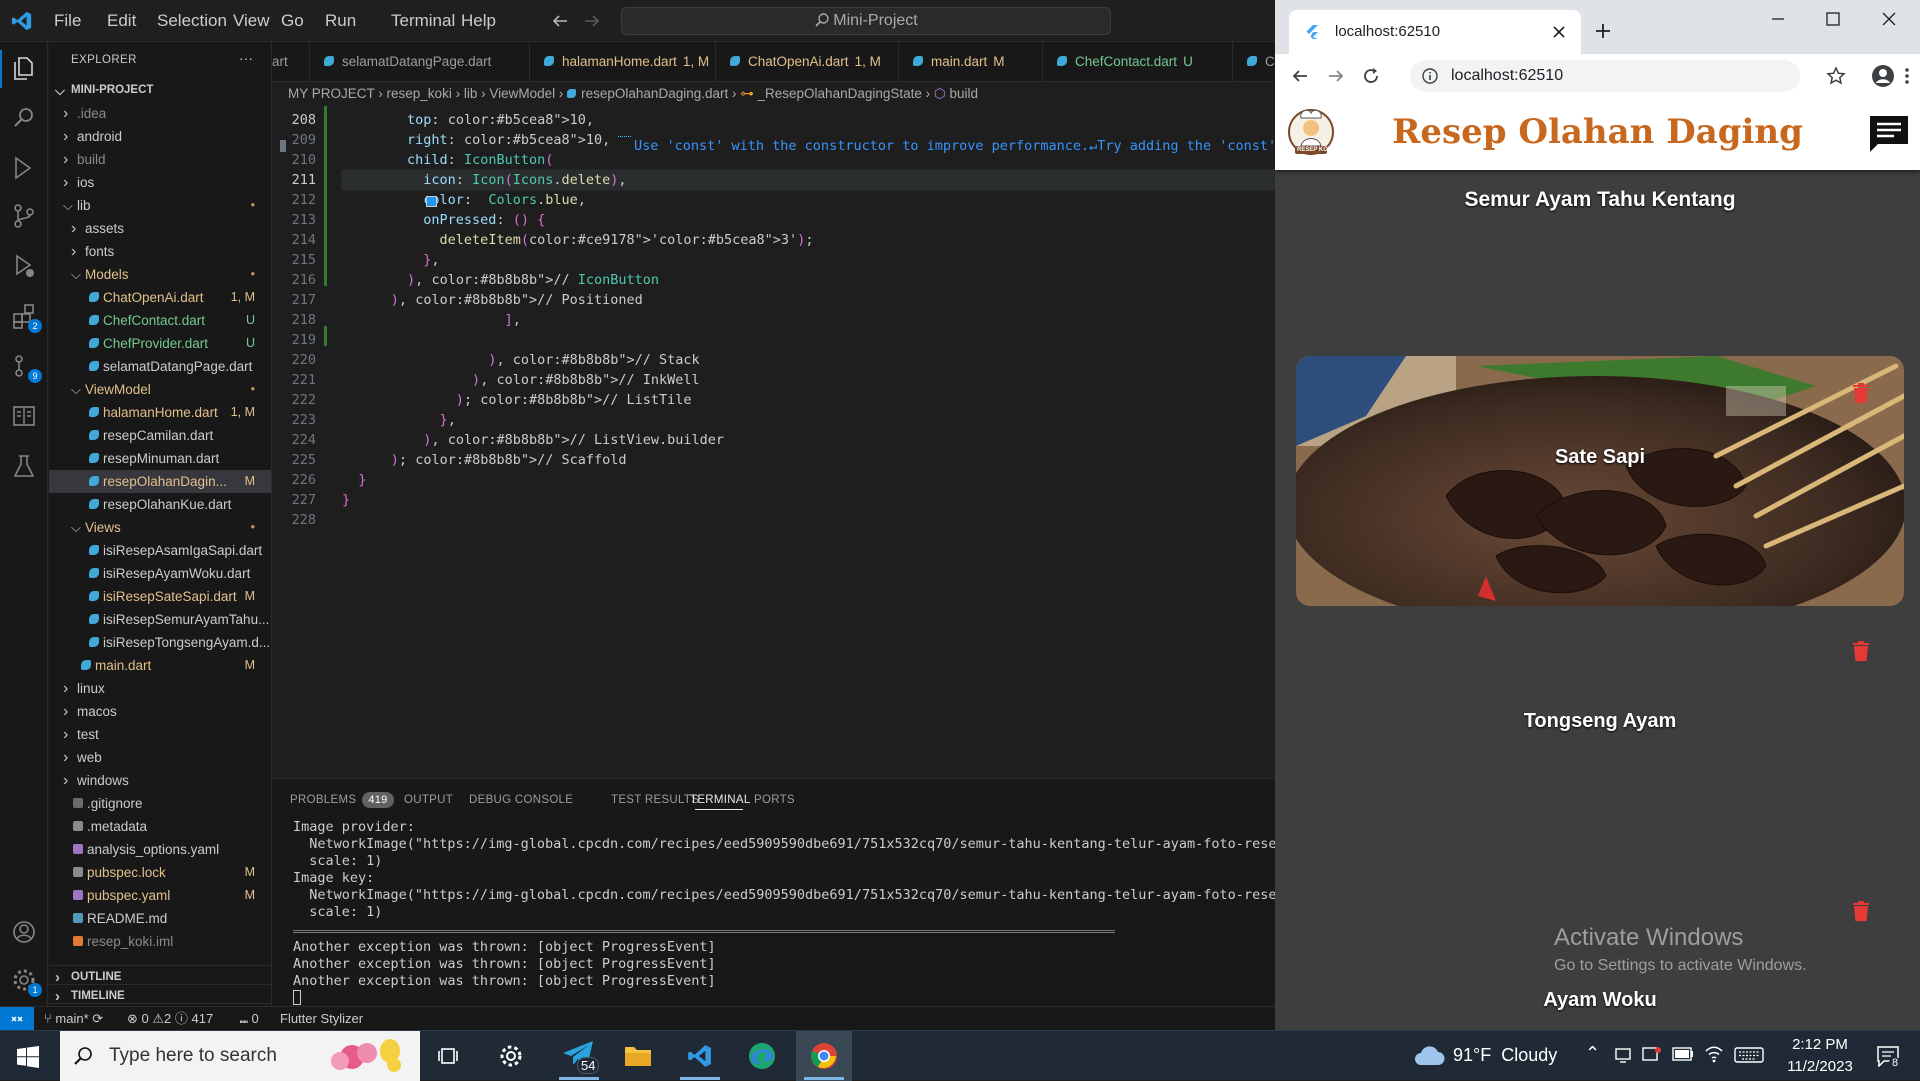  I want to click on editor-tab: main.dart M, so click(971, 61).